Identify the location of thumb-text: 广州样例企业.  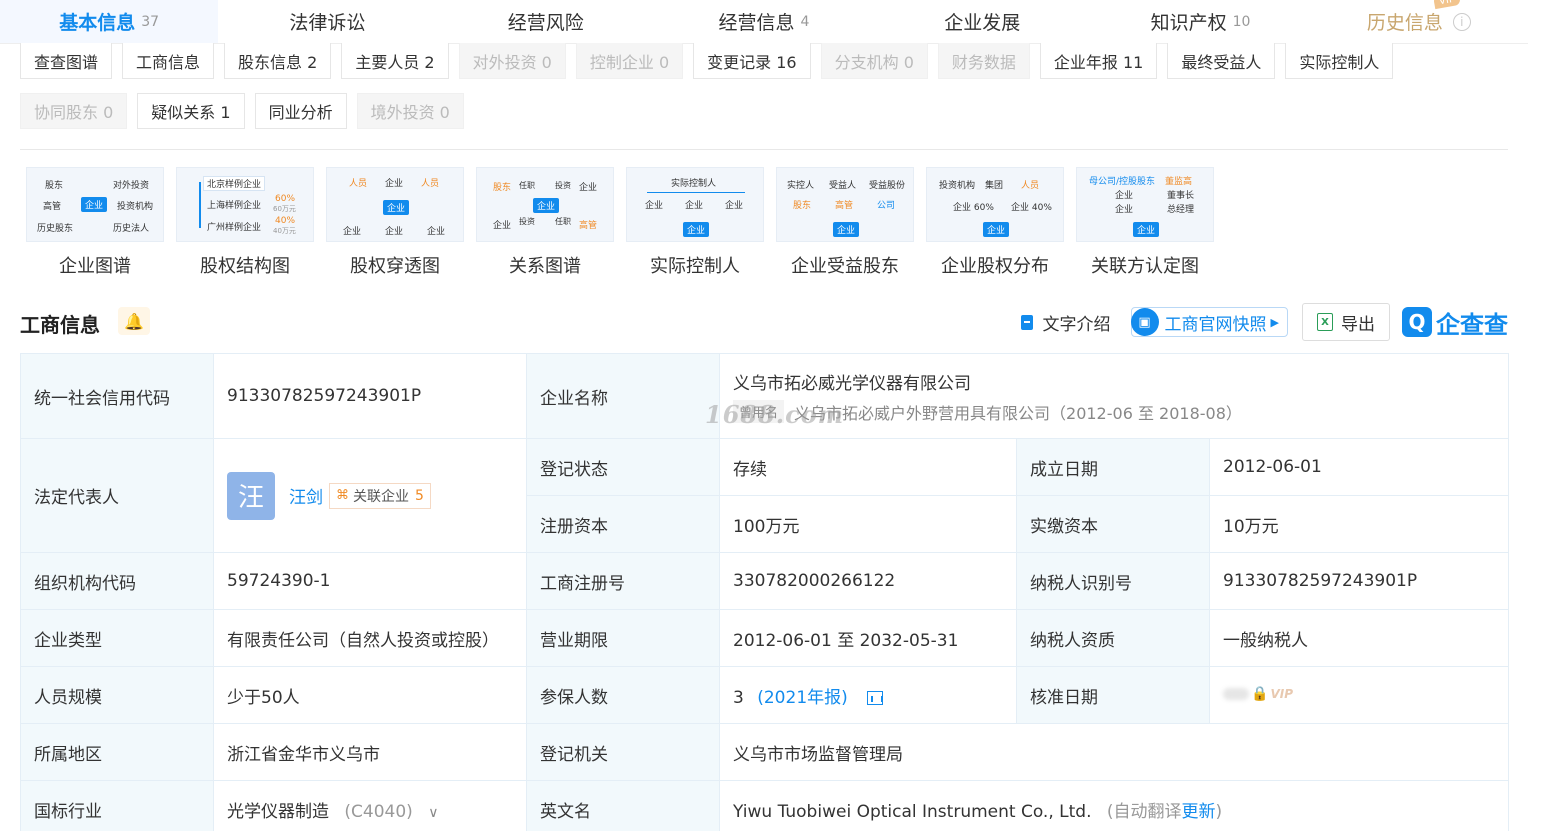
(234, 228).